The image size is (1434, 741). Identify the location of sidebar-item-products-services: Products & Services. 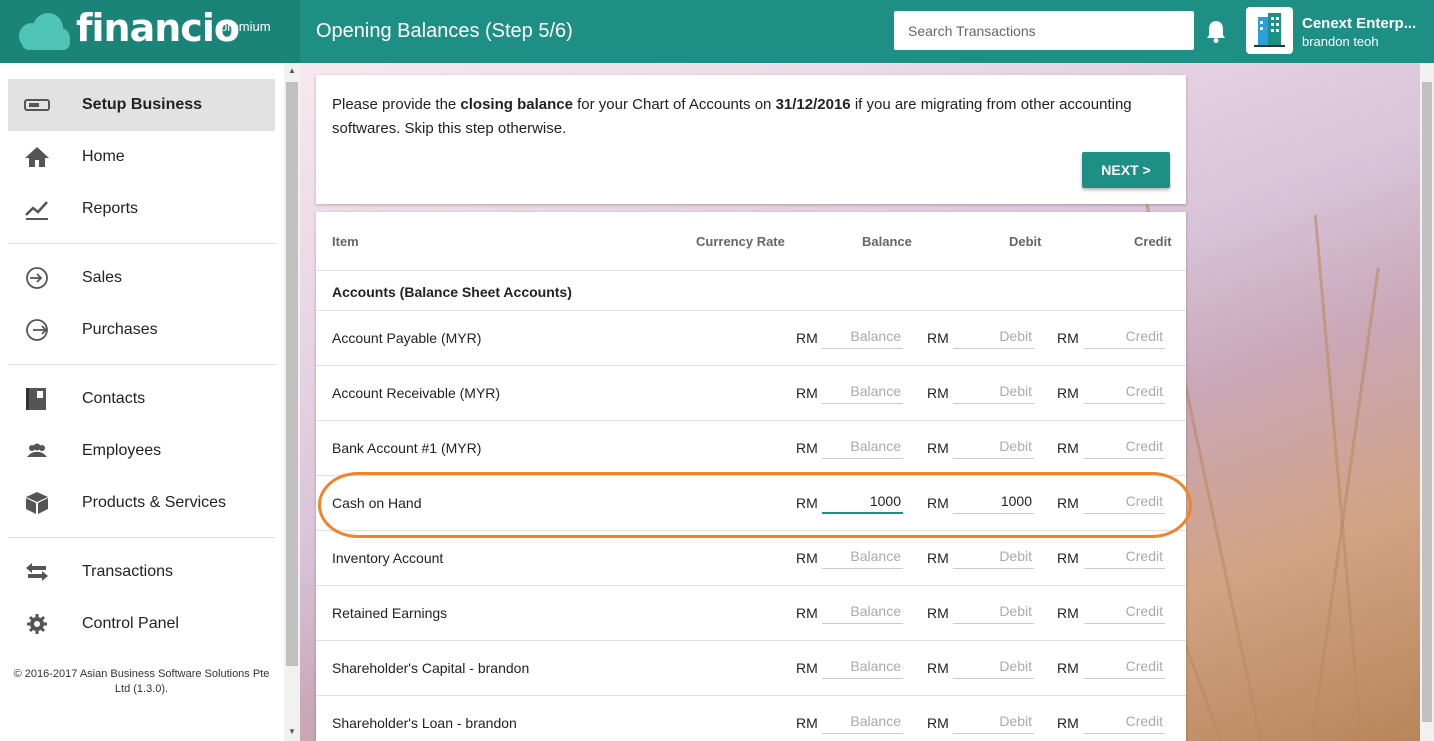
(141, 503).